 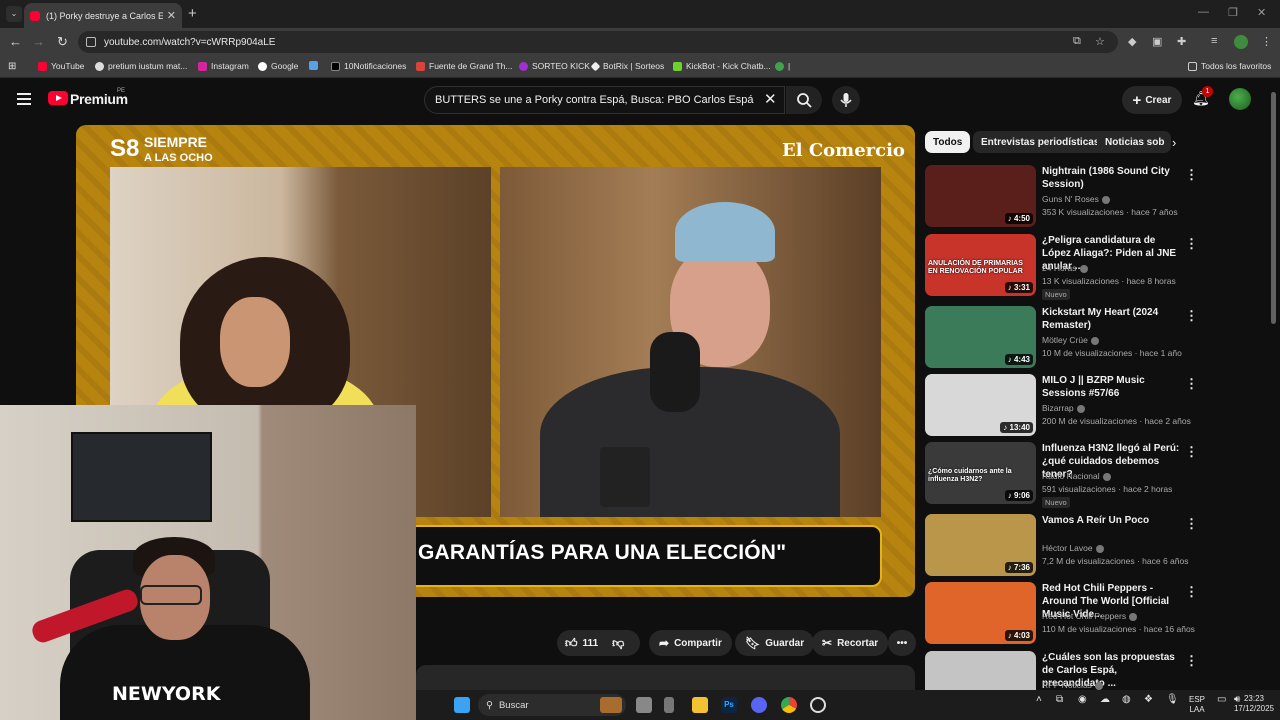 I want to click on language-indicator: ESP LAA, so click(x=1197, y=705).